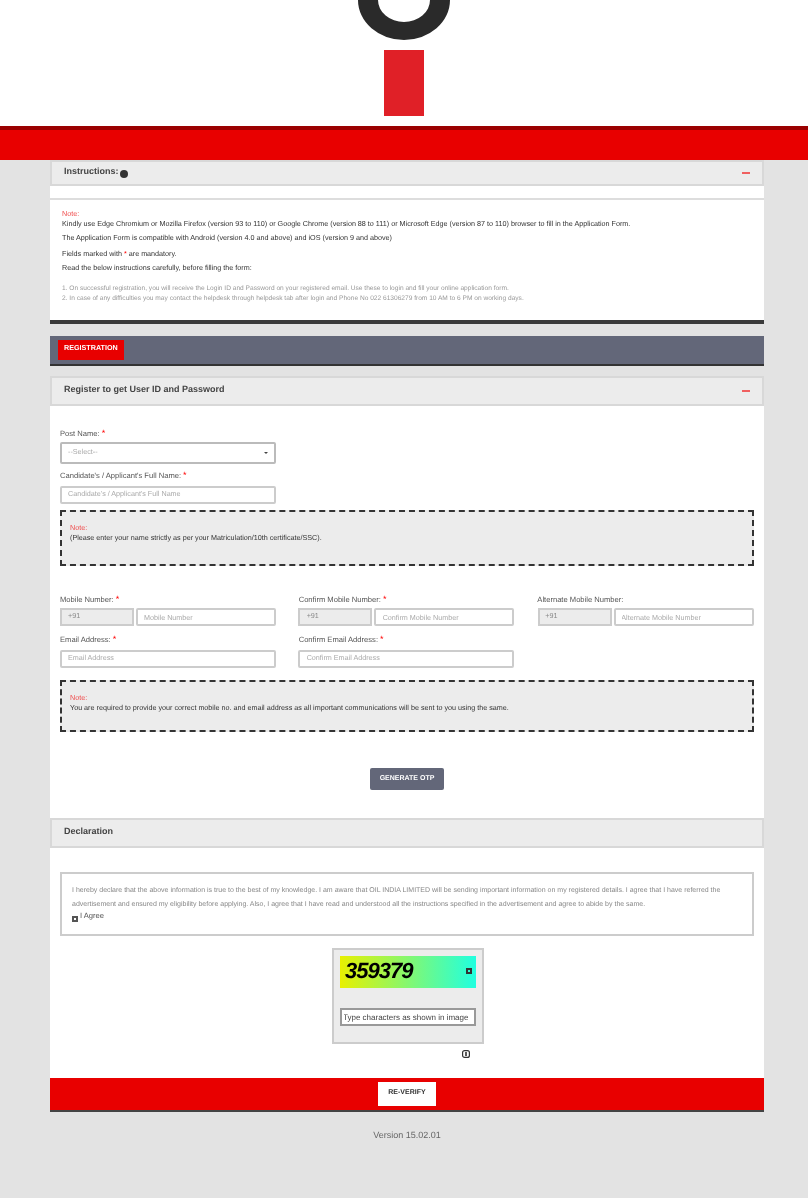 The height and width of the screenshot is (1198, 808). I want to click on refresh-icon, so click(468, 971).